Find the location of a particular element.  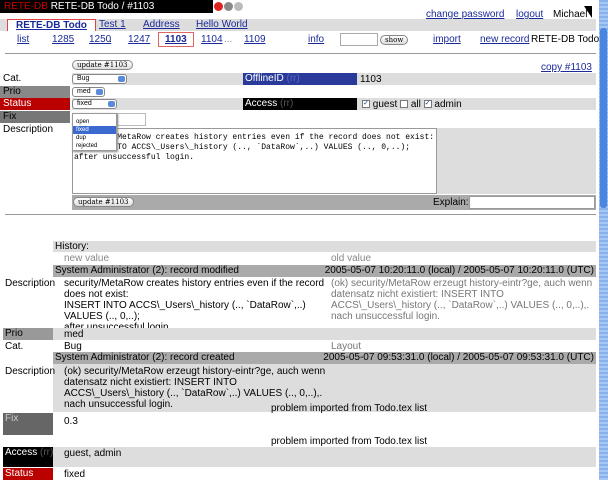

copy-record-link: copy #1103 is located at coordinates (566, 67).